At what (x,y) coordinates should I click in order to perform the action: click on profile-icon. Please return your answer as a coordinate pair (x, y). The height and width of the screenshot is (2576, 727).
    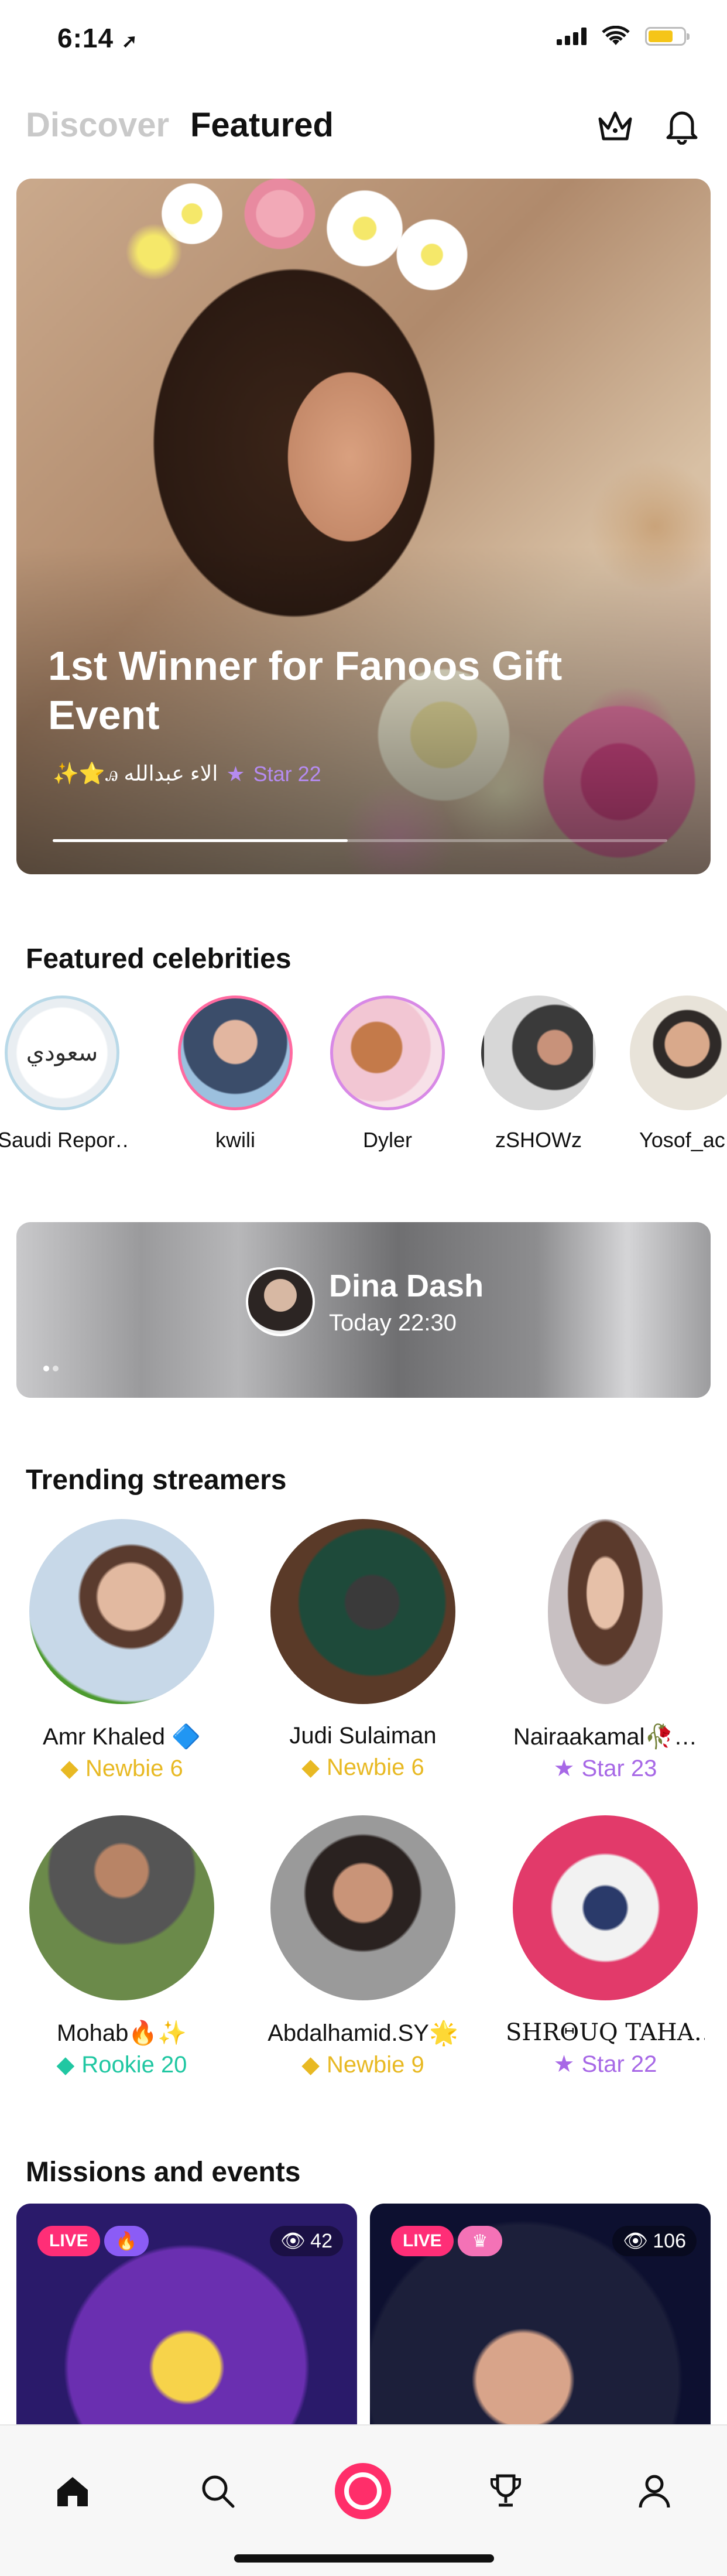
    Looking at the image, I should click on (655, 2491).